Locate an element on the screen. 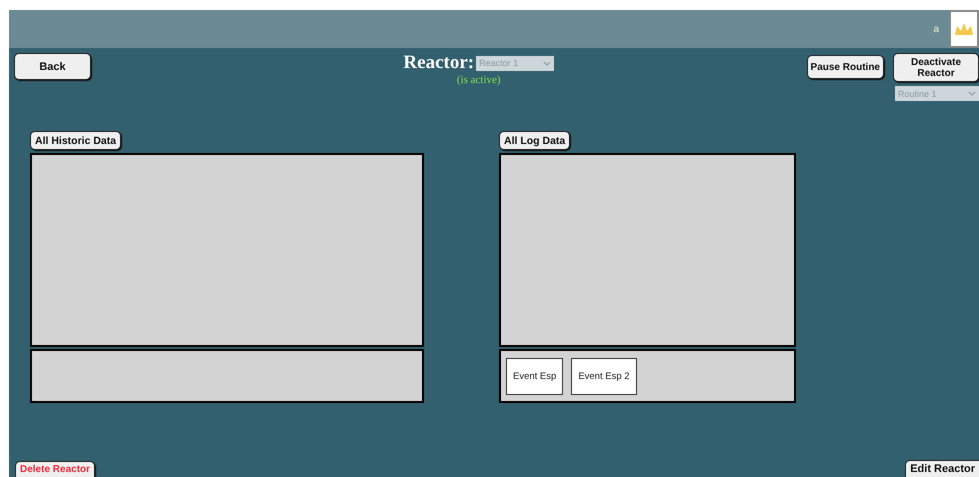  status-text: (is active) is located at coordinates (478, 80).